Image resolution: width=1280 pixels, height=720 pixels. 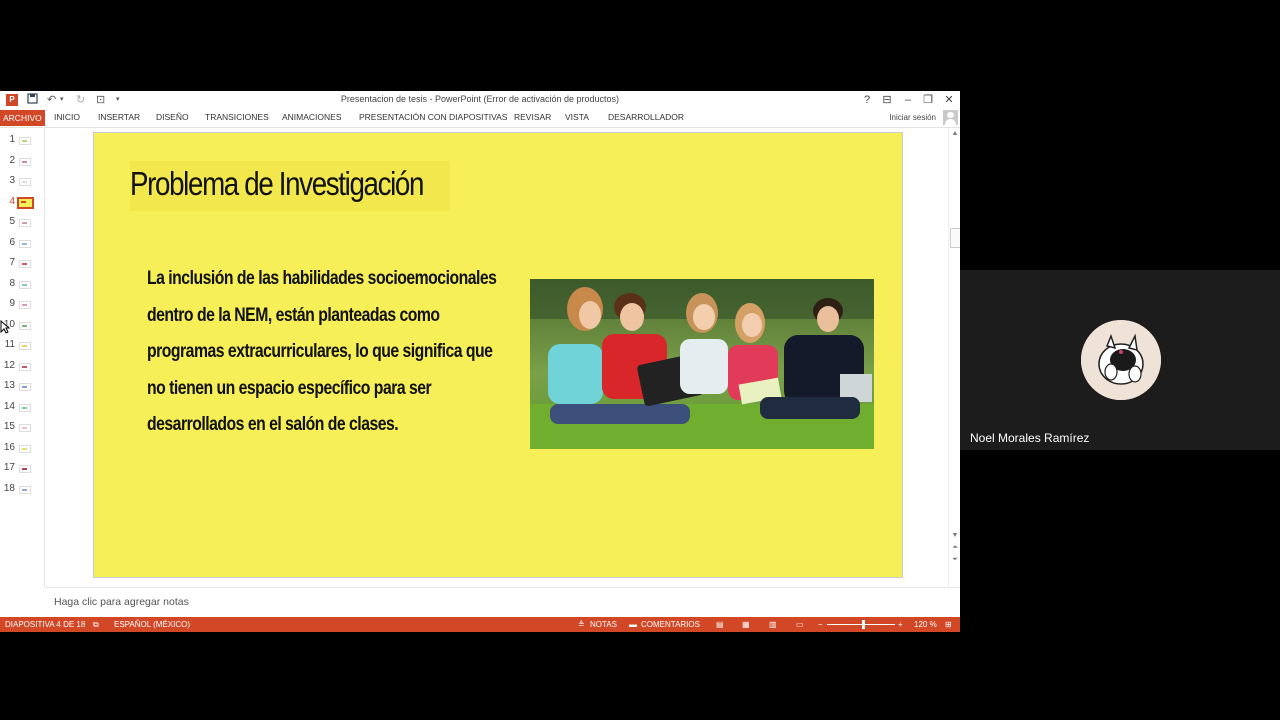 I want to click on slide-thumbnail-number: 8, so click(x=12, y=283).